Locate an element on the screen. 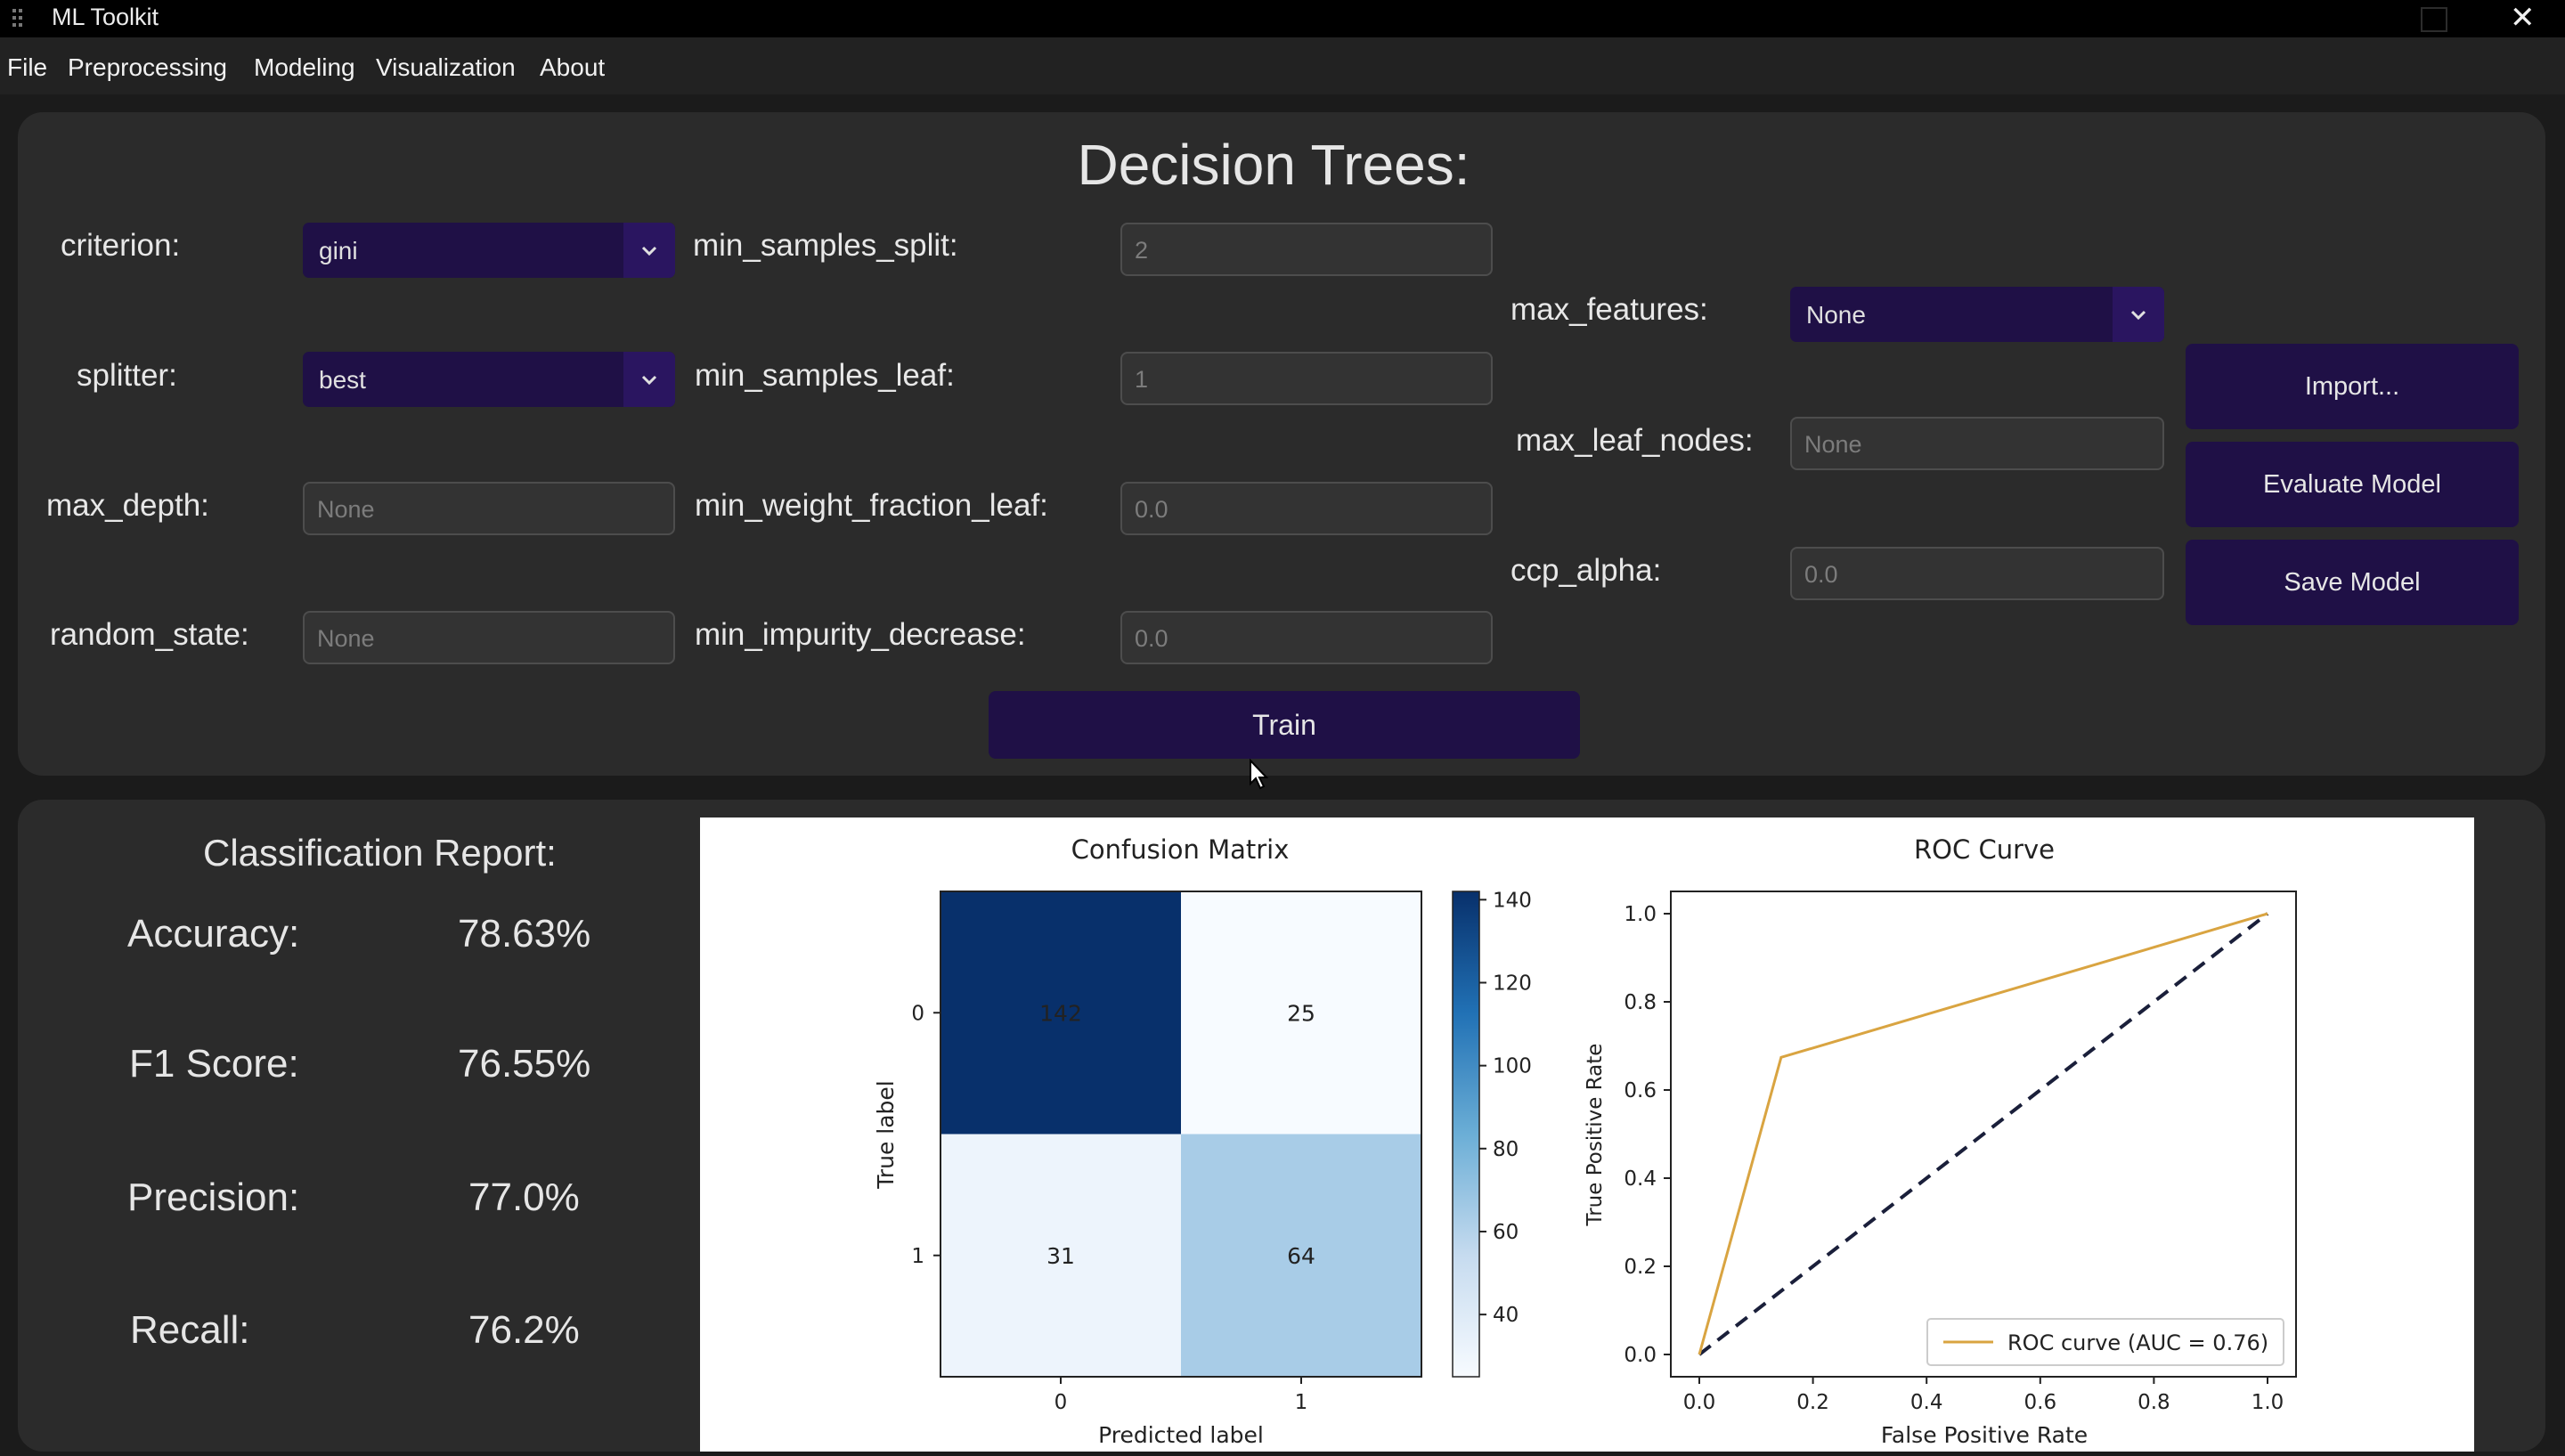 This screenshot has width=2565, height=1456. ccp-alpha-input: 0.0 is located at coordinates (1977, 573).